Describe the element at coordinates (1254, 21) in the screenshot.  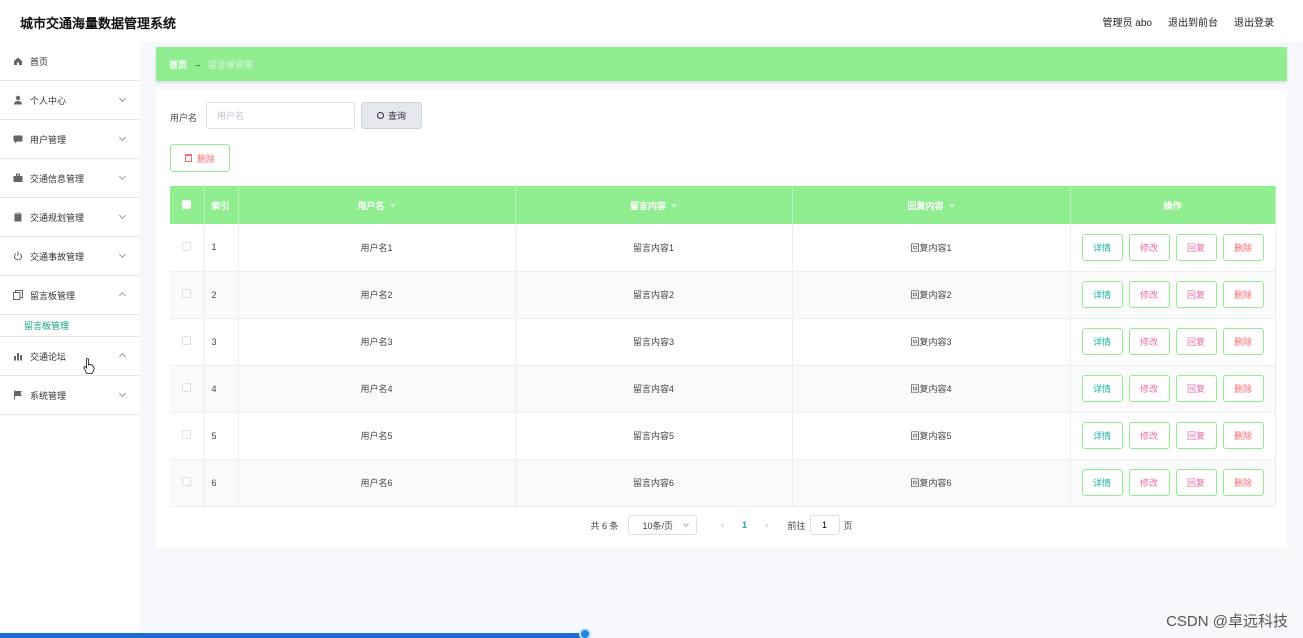
I see `logout-link: 退出登录` at that location.